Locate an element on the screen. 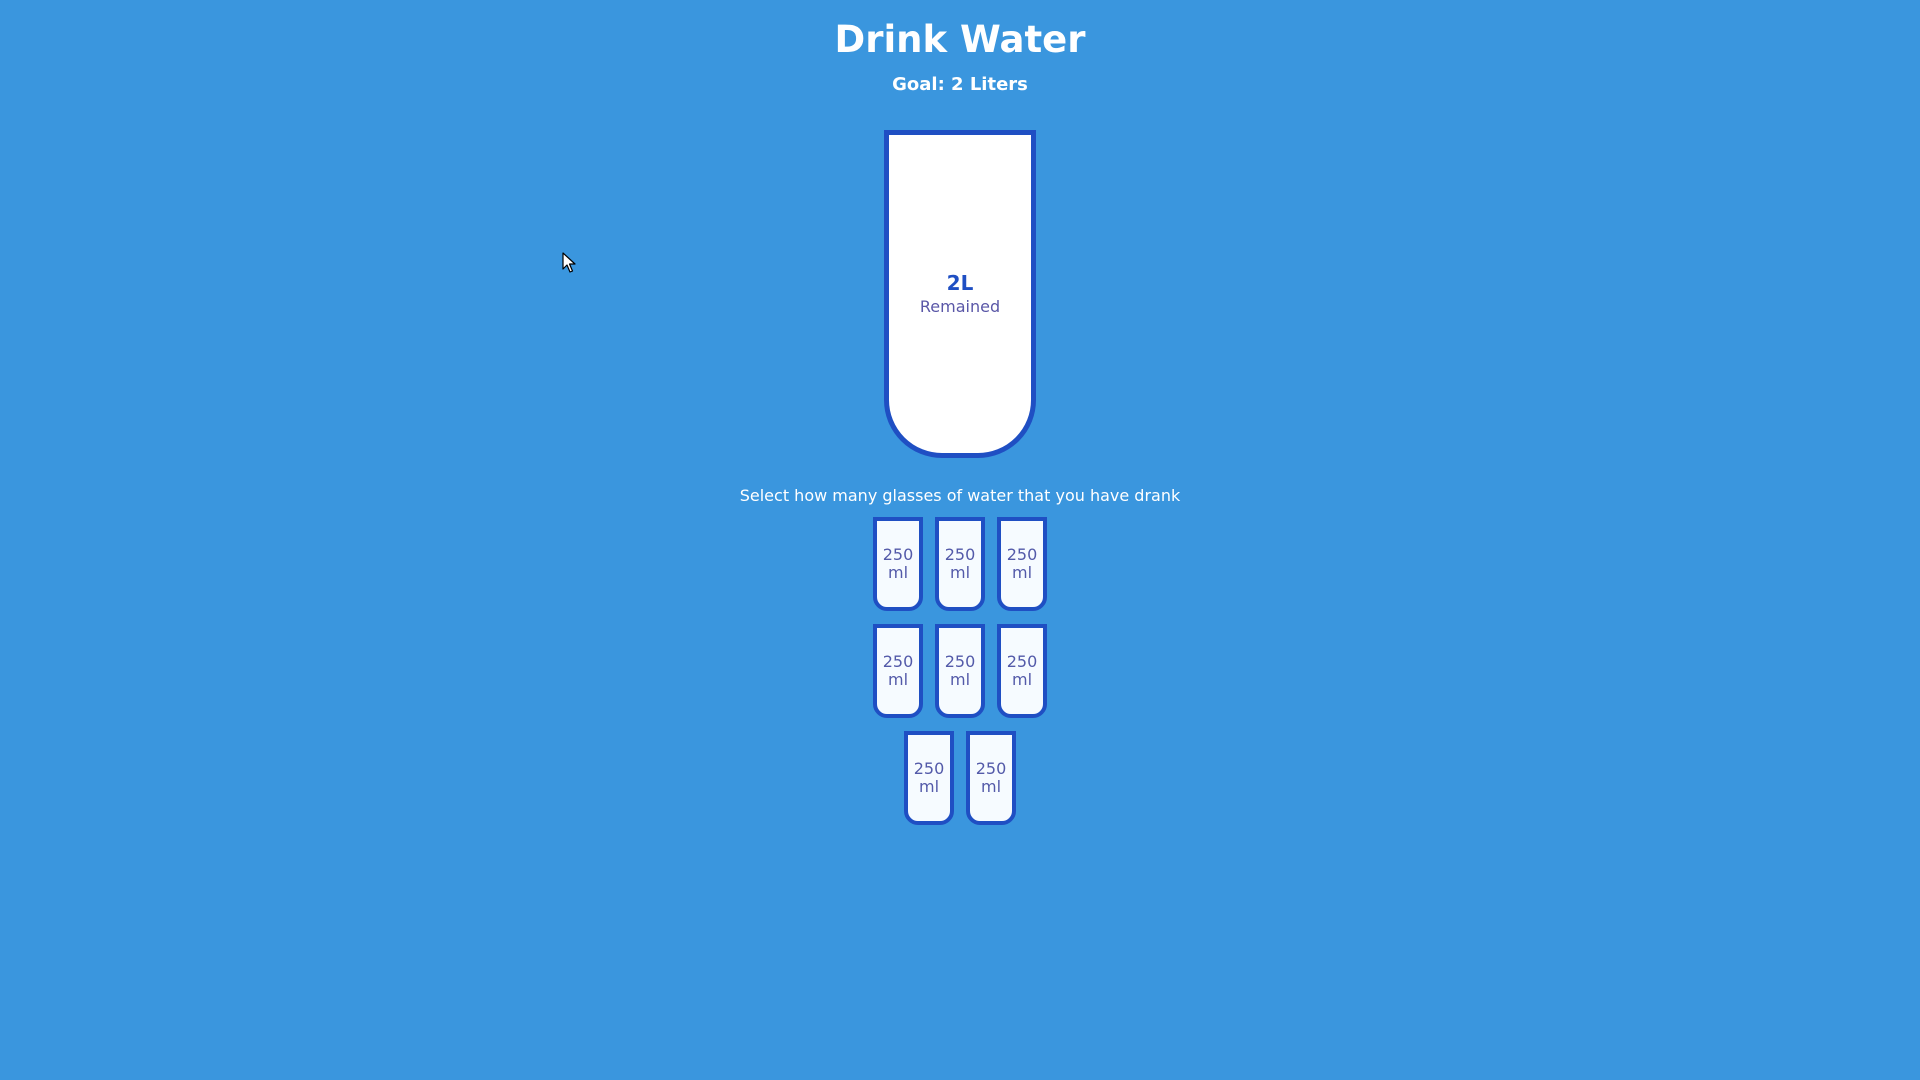 The height and width of the screenshot is (1080, 1920). big-cup: 2L Remained is located at coordinates (960, 293).